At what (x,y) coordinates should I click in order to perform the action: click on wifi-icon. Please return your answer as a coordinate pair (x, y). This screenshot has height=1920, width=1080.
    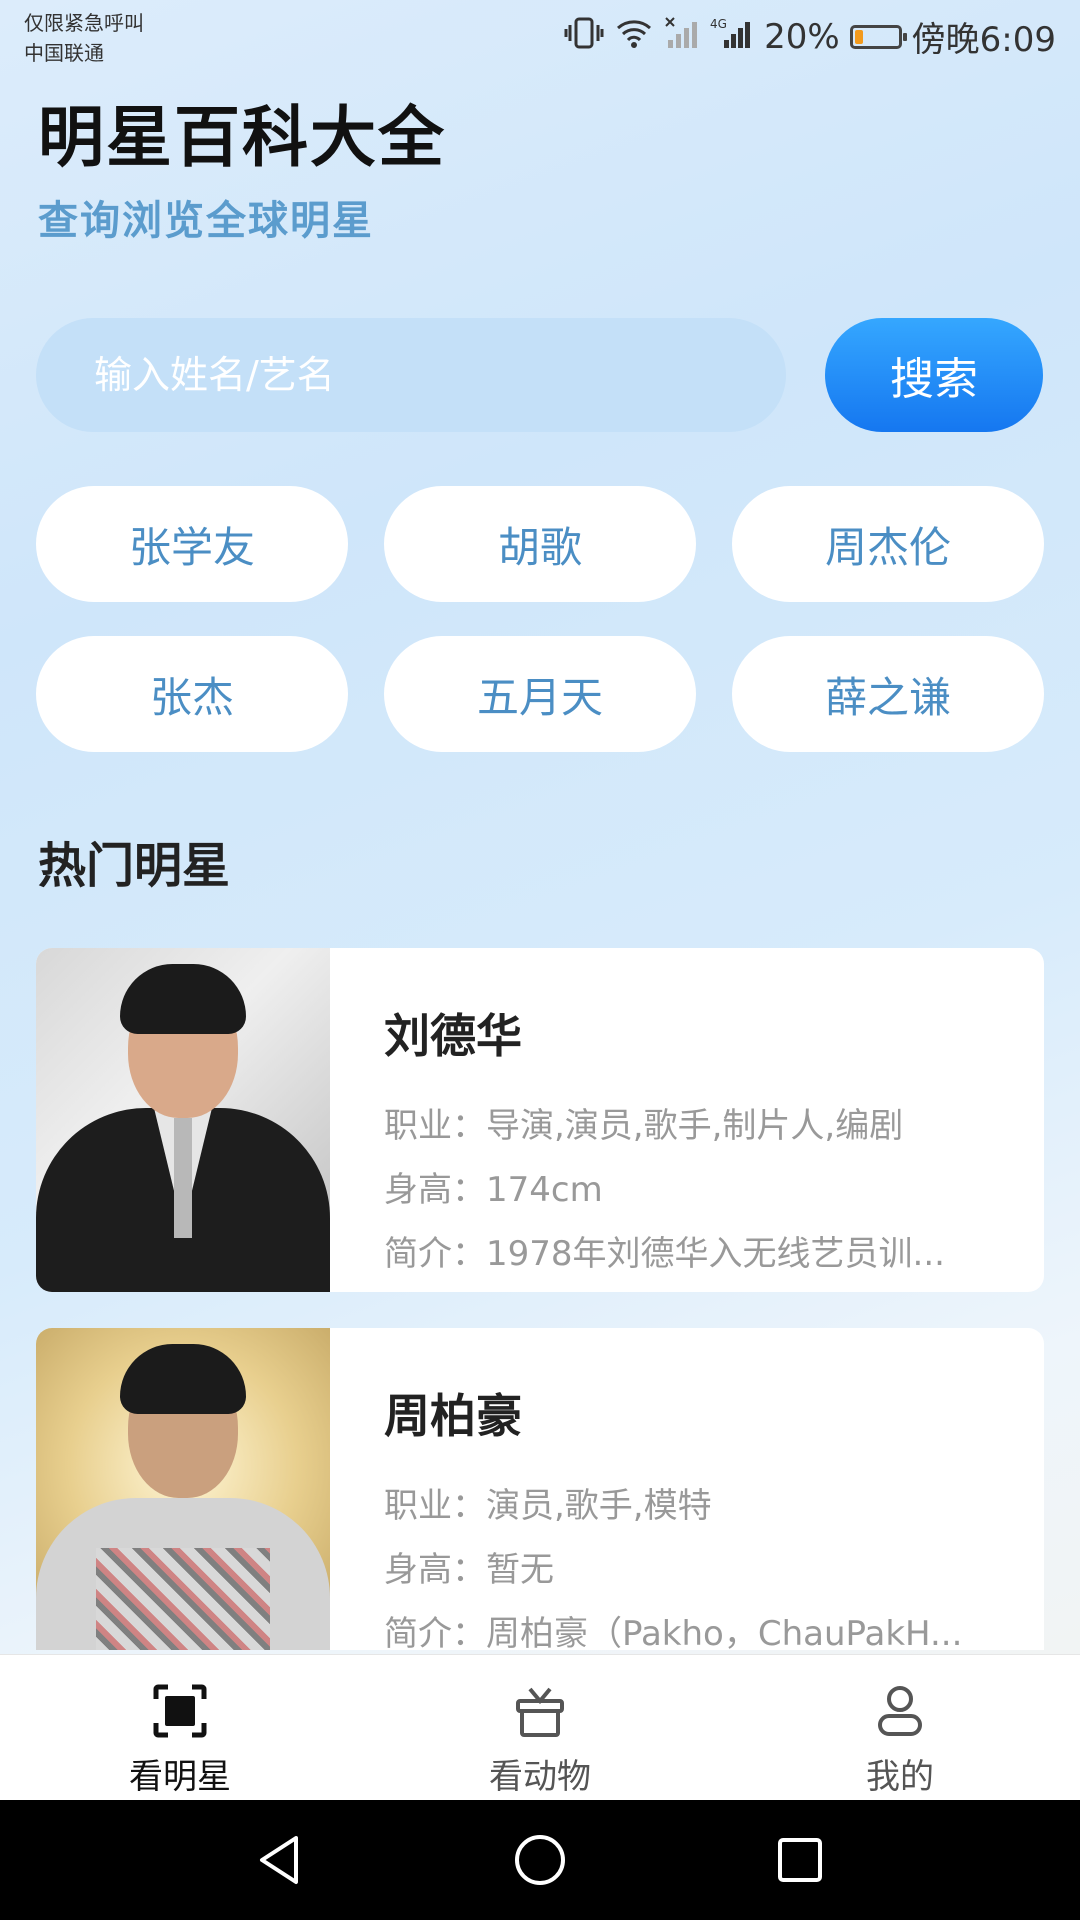
    Looking at the image, I should click on (634, 37).